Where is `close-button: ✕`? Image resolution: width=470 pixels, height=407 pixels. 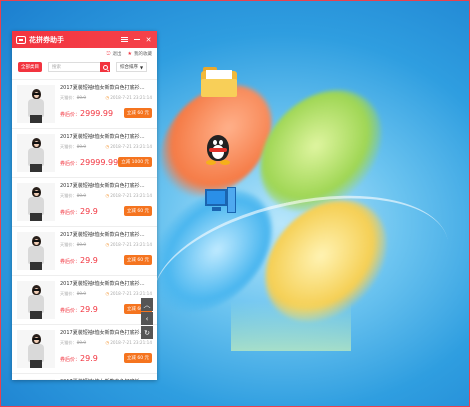
close-button: ✕ is located at coordinates (148, 39).